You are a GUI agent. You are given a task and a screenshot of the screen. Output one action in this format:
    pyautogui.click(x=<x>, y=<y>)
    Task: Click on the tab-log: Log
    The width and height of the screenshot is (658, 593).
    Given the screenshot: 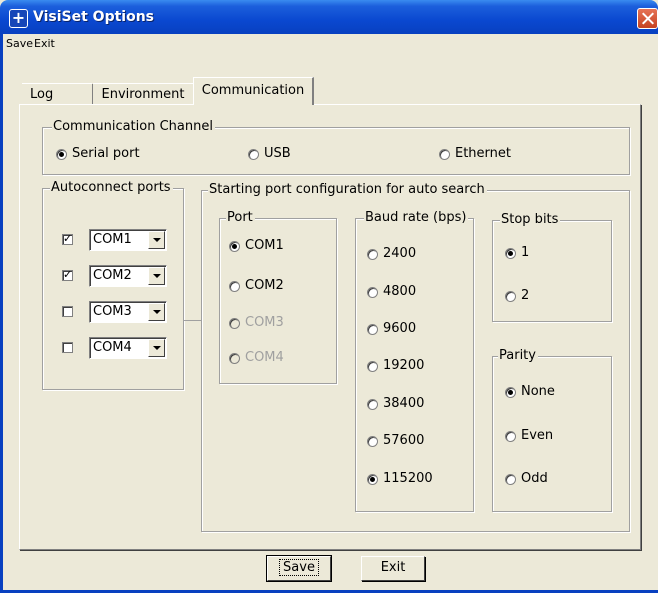 What is the action you would take?
    pyautogui.click(x=57, y=93)
    